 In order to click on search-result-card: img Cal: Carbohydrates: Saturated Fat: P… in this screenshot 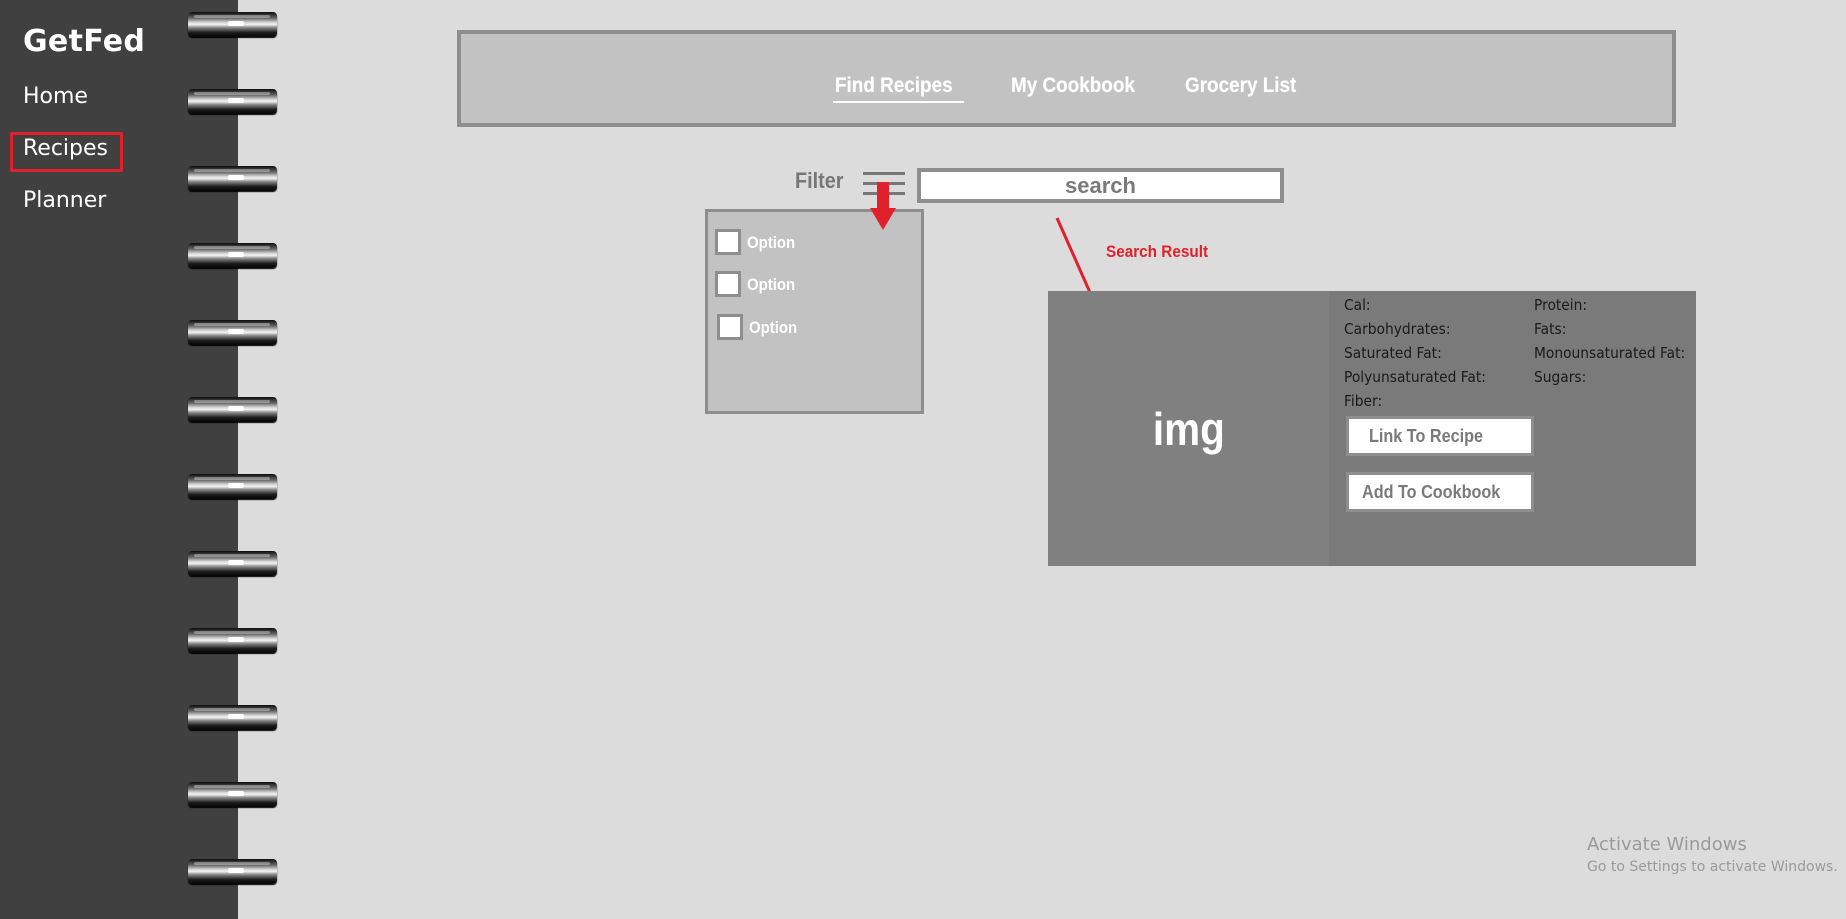, I will do `click(1372, 428)`.